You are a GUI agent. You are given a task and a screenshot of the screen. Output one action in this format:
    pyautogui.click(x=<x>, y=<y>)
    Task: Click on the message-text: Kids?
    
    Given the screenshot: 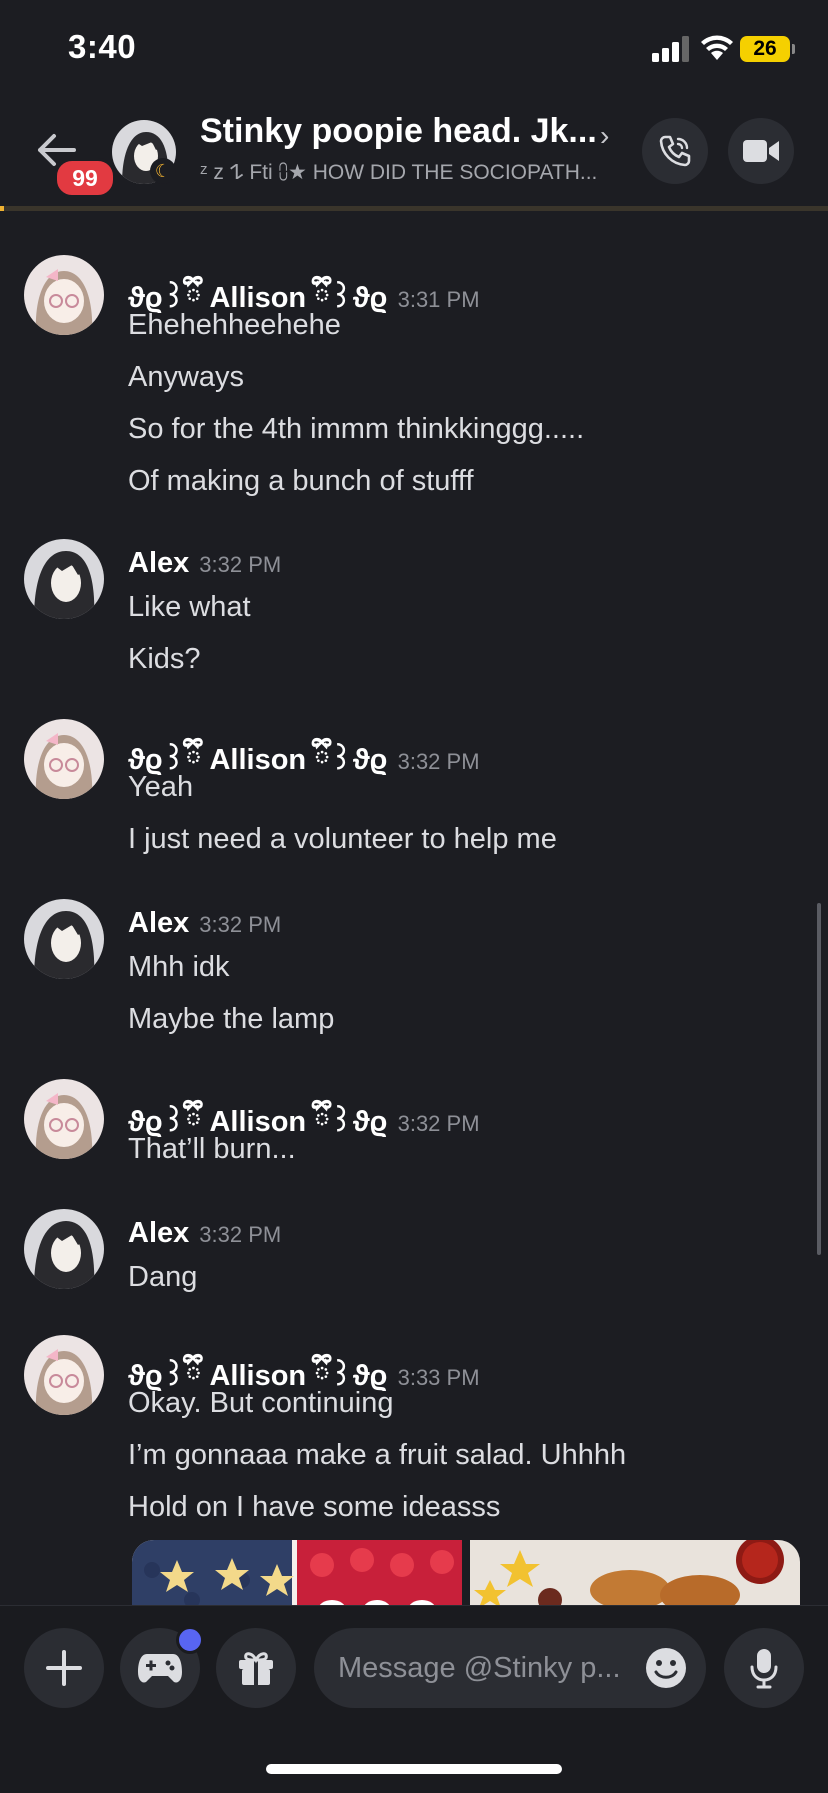 What is the action you would take?
    pyautogui.click(x=164, y=659)
    